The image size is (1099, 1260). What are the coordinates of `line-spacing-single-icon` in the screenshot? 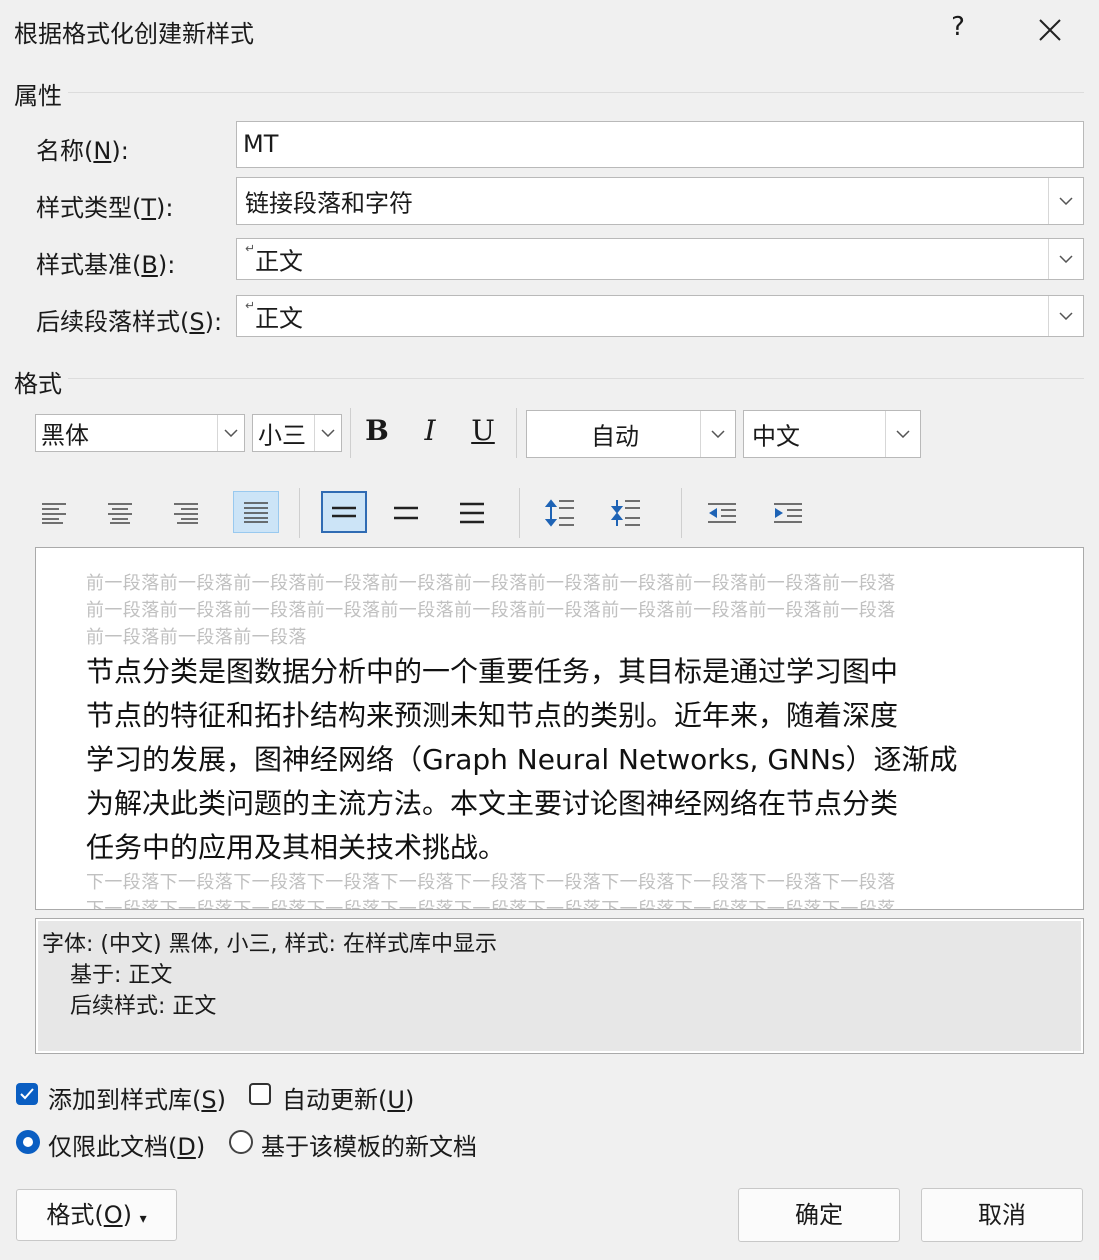 It's located at (344, 512).